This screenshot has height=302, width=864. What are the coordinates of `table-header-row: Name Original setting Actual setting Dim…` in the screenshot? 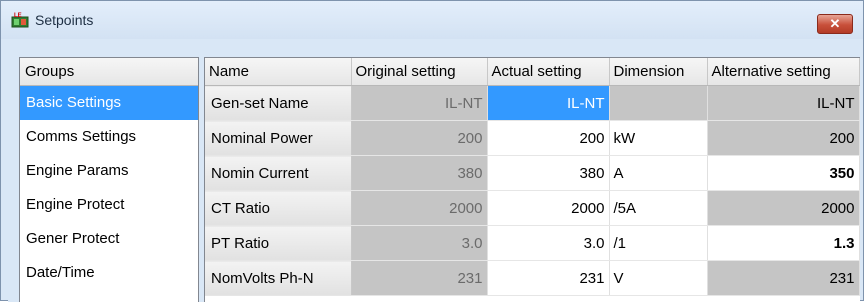 It's located at (532, 72).